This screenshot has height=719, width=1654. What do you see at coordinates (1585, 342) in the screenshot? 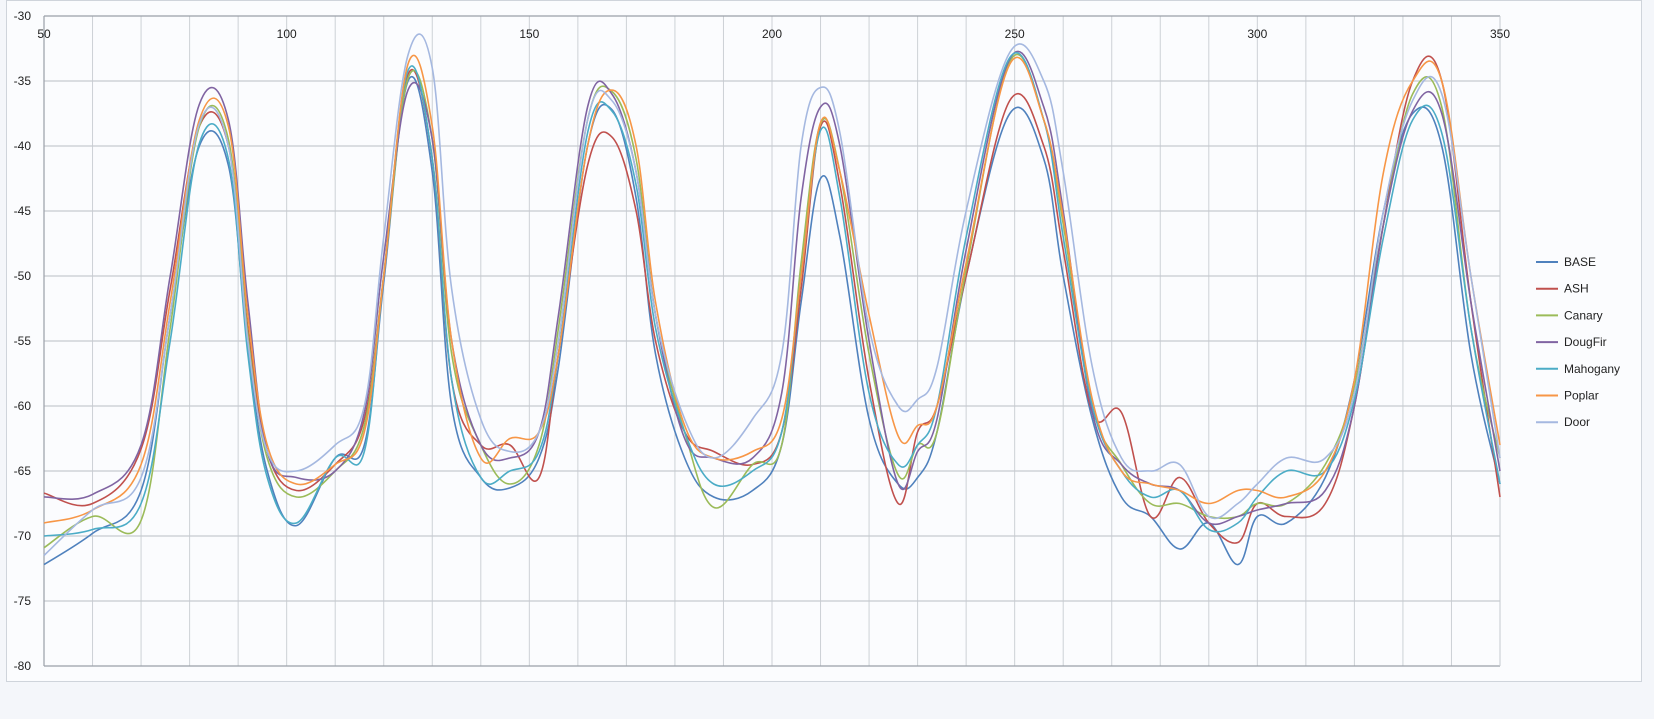
I see `legend-label-dougfir: DougFir` at bounding box center [1585, 342].